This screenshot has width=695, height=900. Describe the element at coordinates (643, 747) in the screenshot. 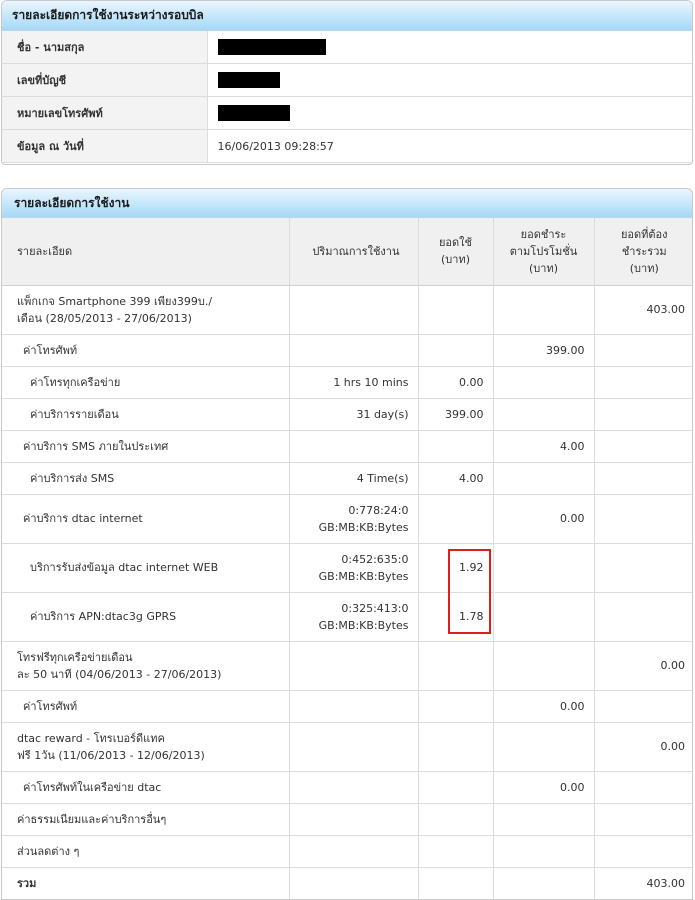

I see `usage-total: 0.00` at that location.